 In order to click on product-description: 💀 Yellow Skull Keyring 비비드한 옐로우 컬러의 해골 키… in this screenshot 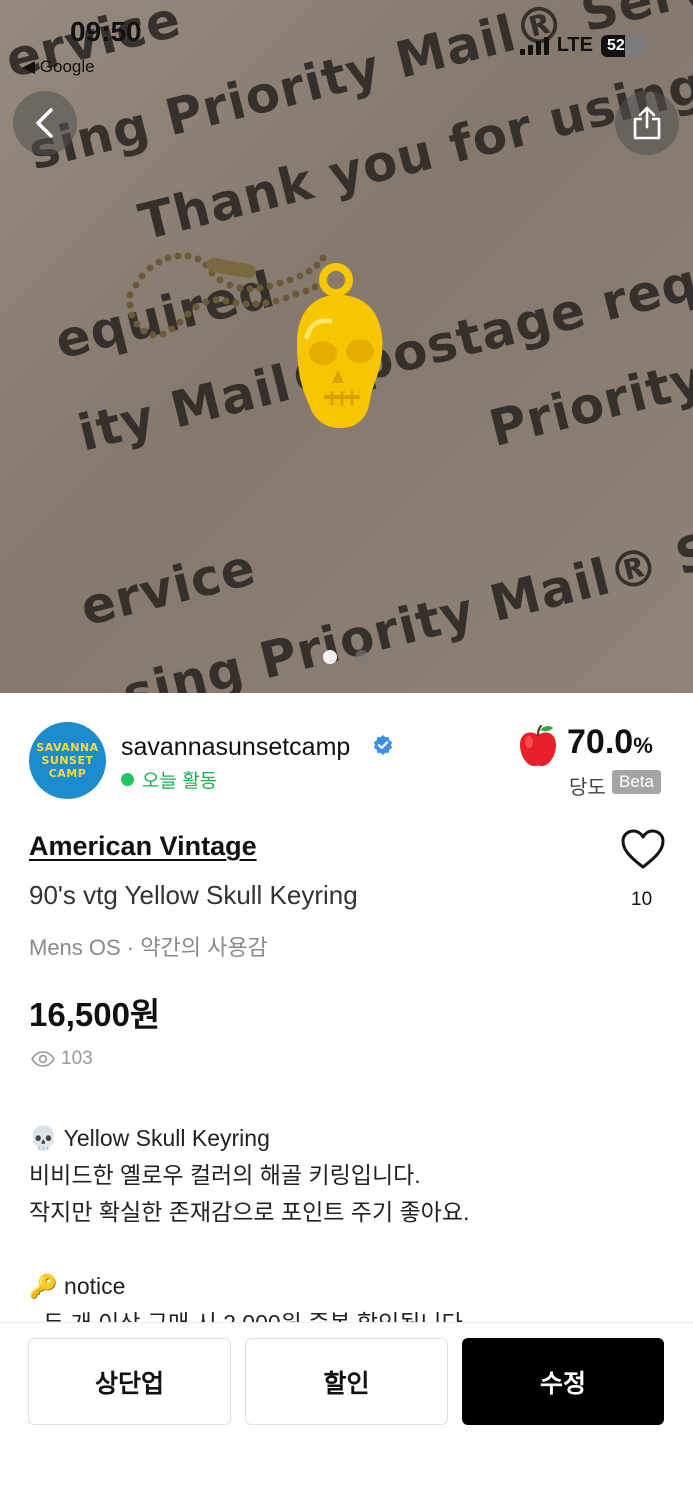, I will do `click(349, 1221)`.